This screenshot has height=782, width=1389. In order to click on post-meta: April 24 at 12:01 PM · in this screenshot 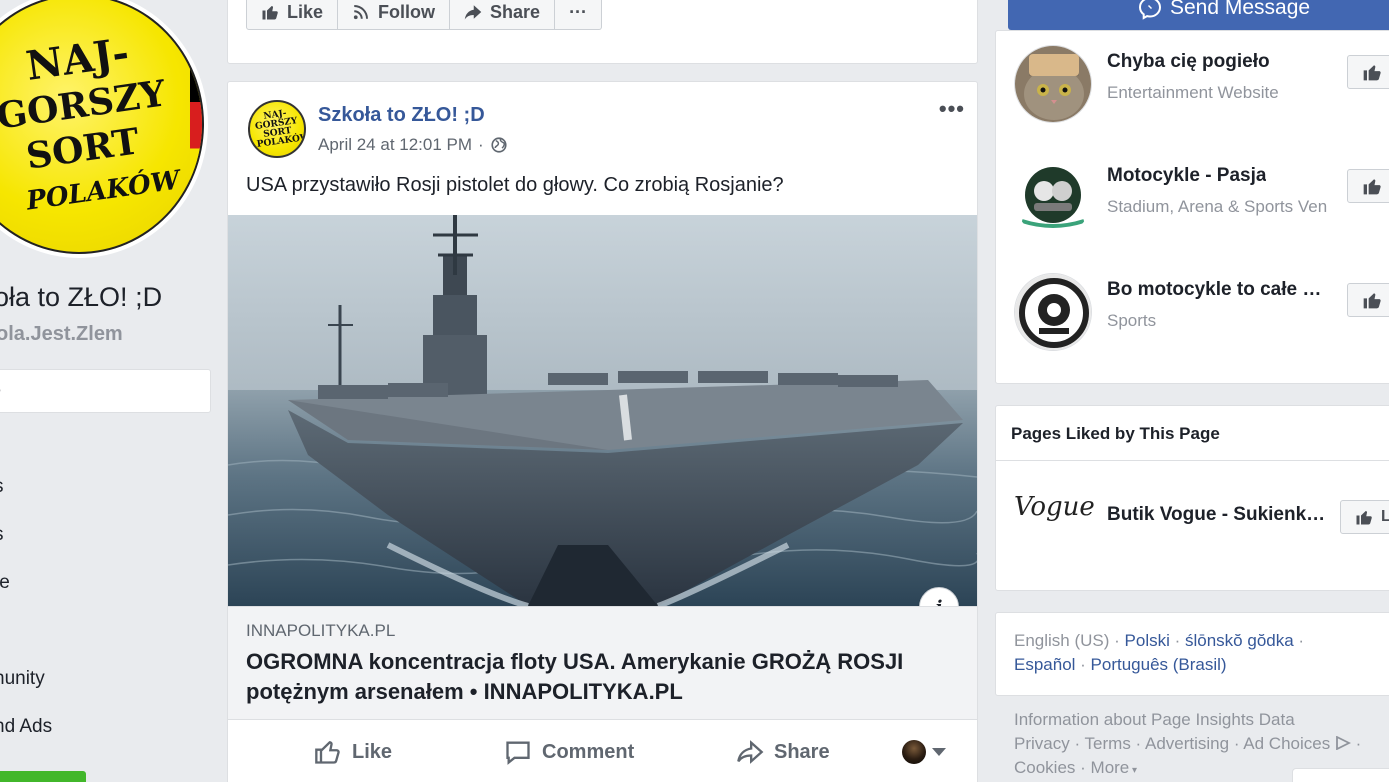, I will do `click(413, 145)`.